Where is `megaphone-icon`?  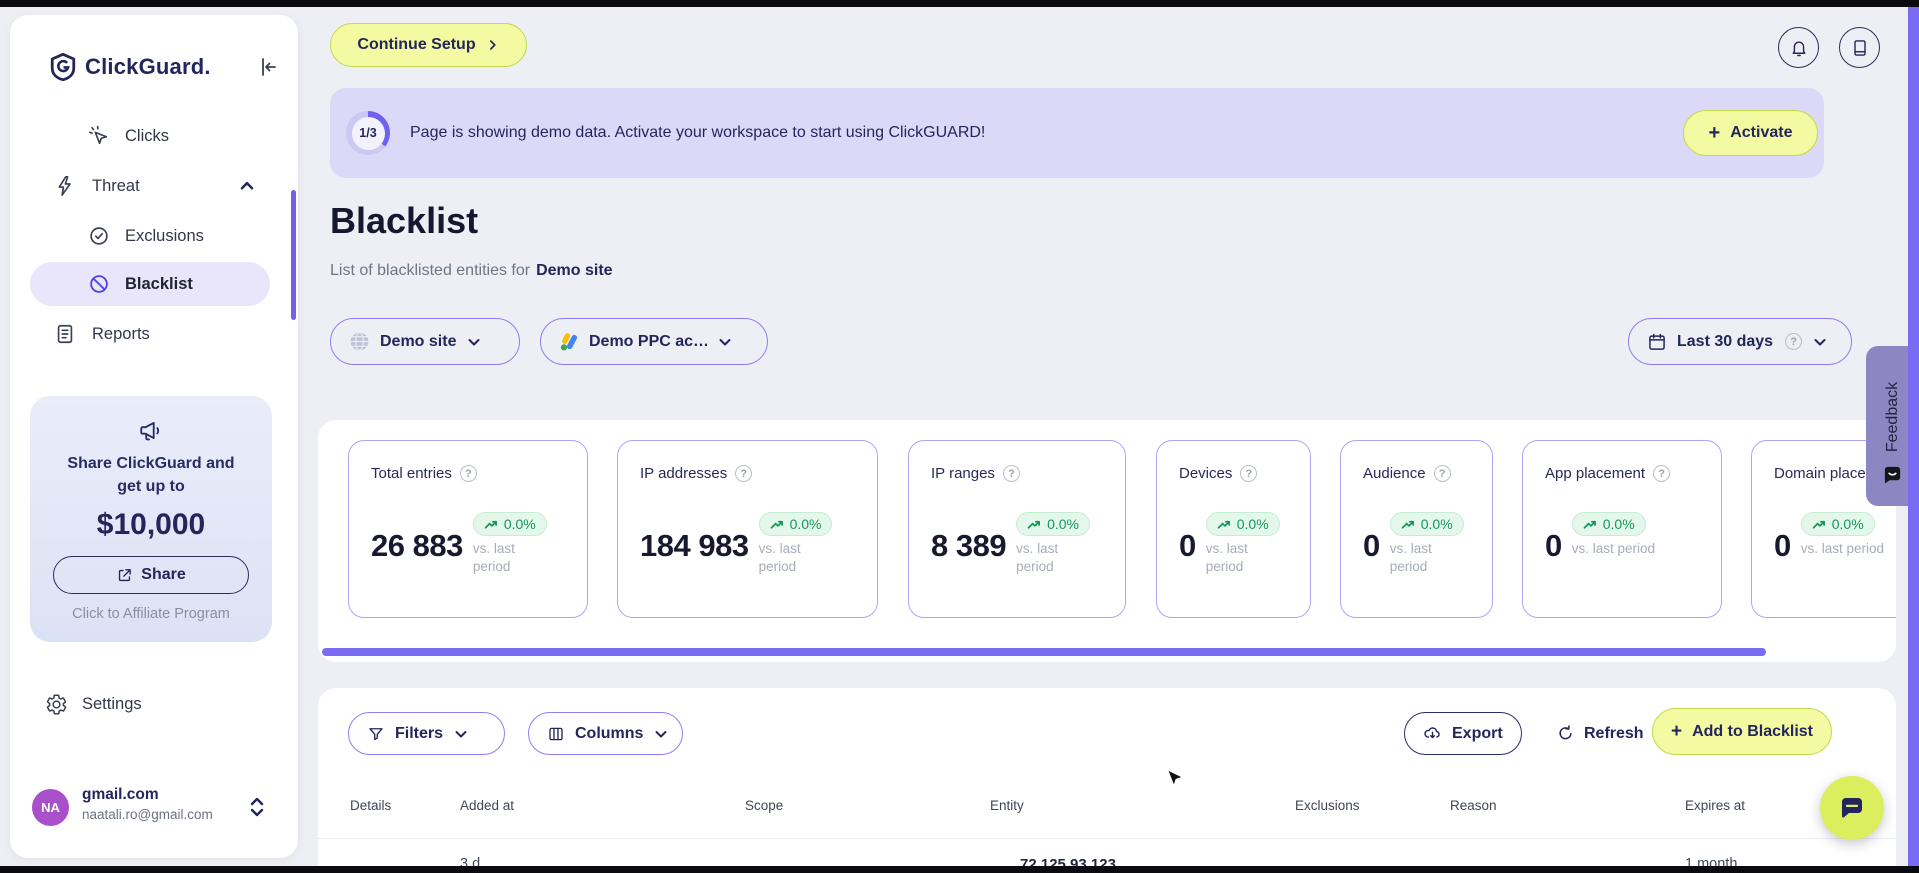
megaphone-icon is located at coordinates (151, 431).